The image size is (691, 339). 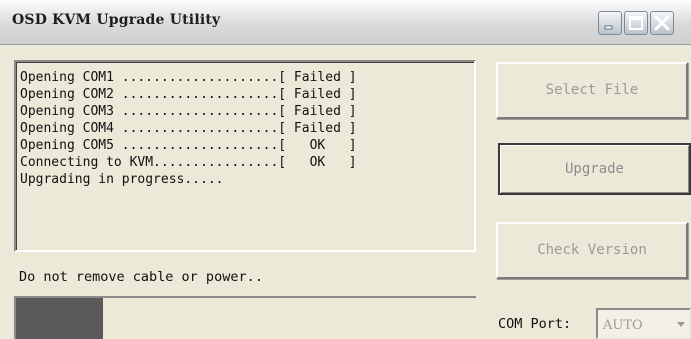 What do you see at coordinates (141, 277) in the screenshot?
I see `status-message: Do not remove cable or power..` at bounding box center [141, 277].